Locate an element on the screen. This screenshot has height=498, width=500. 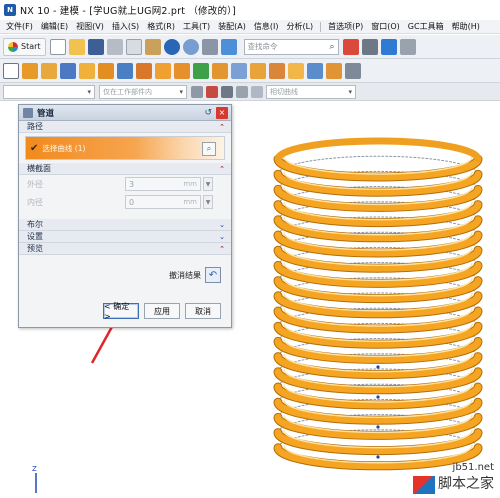
revolve-icon is located at coordinates (49, 70).